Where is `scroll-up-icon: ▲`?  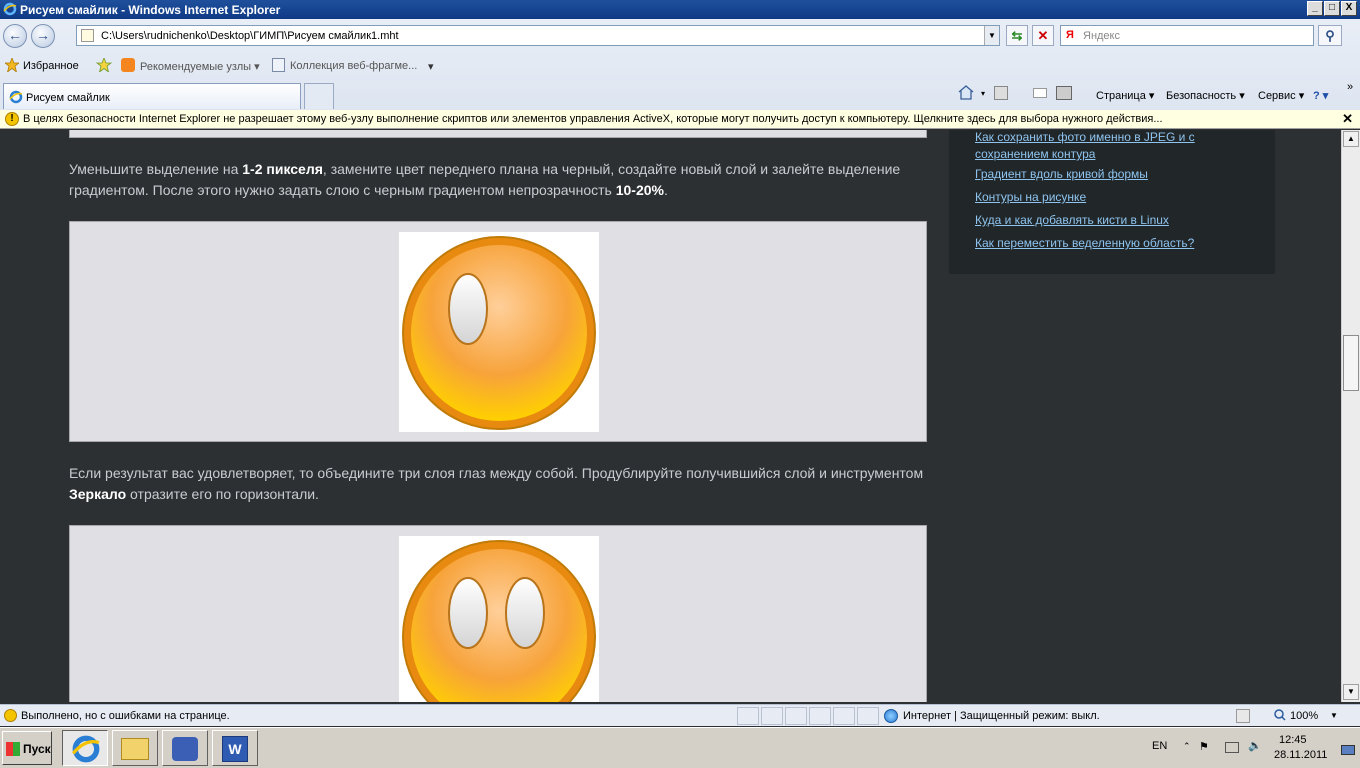
scroll-up-icon: ▲ is located at coordinates (1351, 139).